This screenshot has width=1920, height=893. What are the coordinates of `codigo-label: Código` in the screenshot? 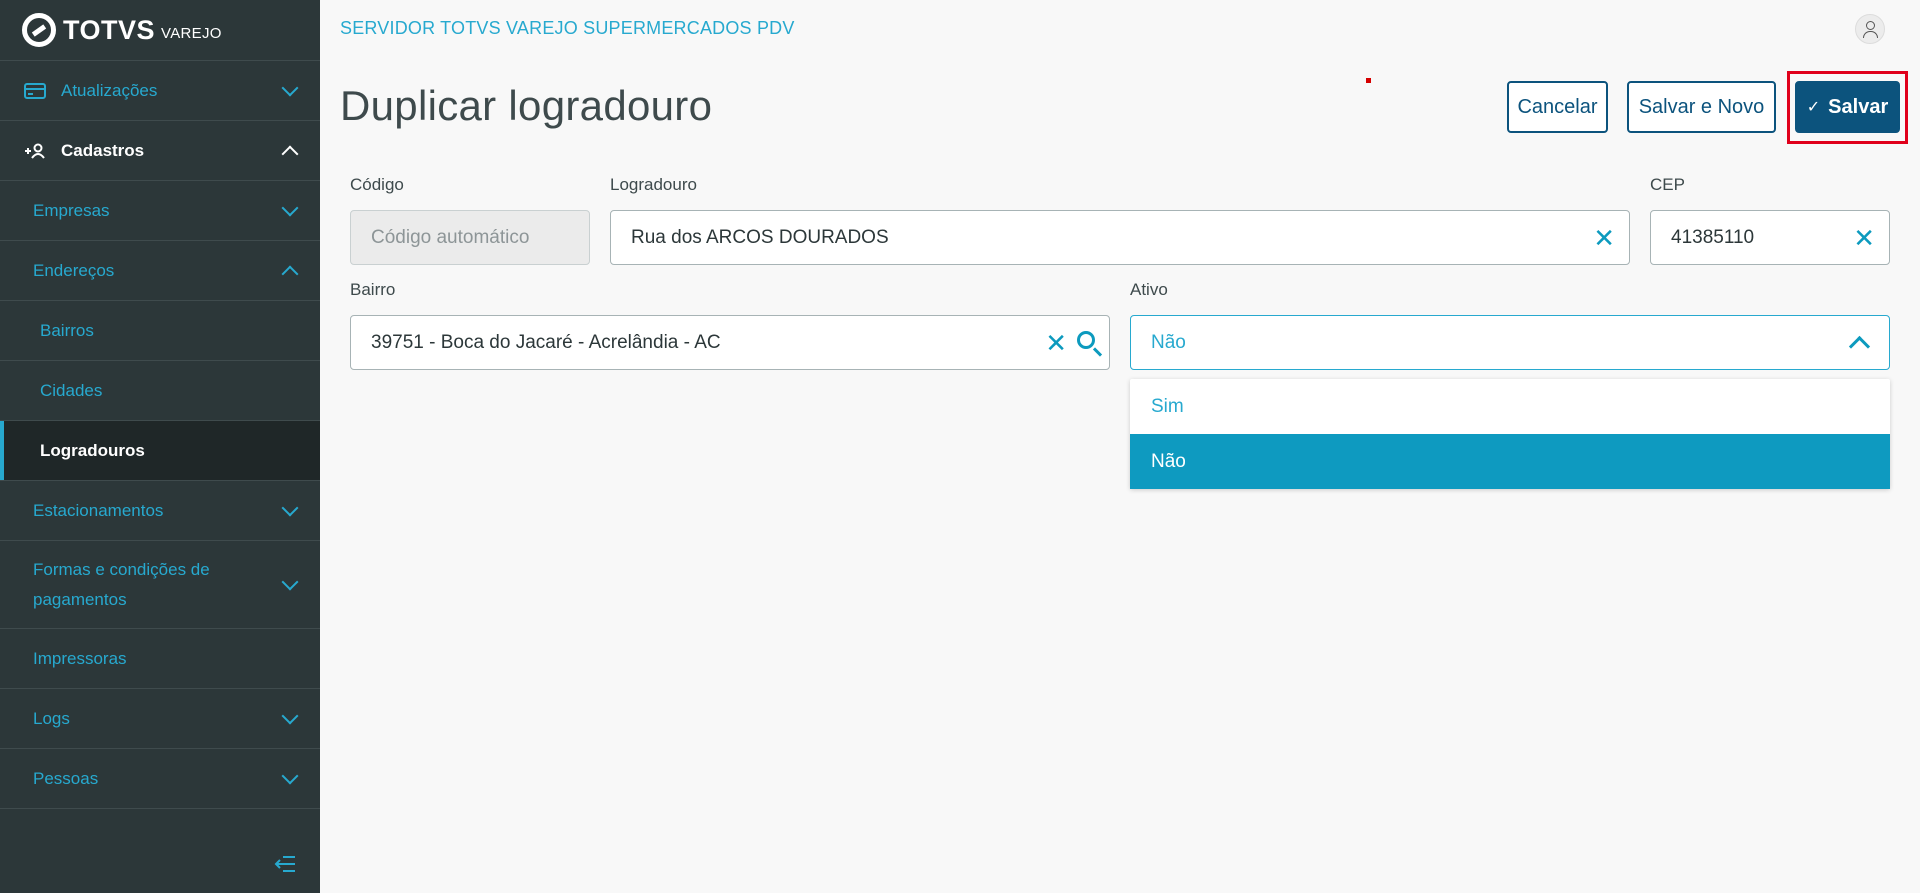 It's located at (377, 184).